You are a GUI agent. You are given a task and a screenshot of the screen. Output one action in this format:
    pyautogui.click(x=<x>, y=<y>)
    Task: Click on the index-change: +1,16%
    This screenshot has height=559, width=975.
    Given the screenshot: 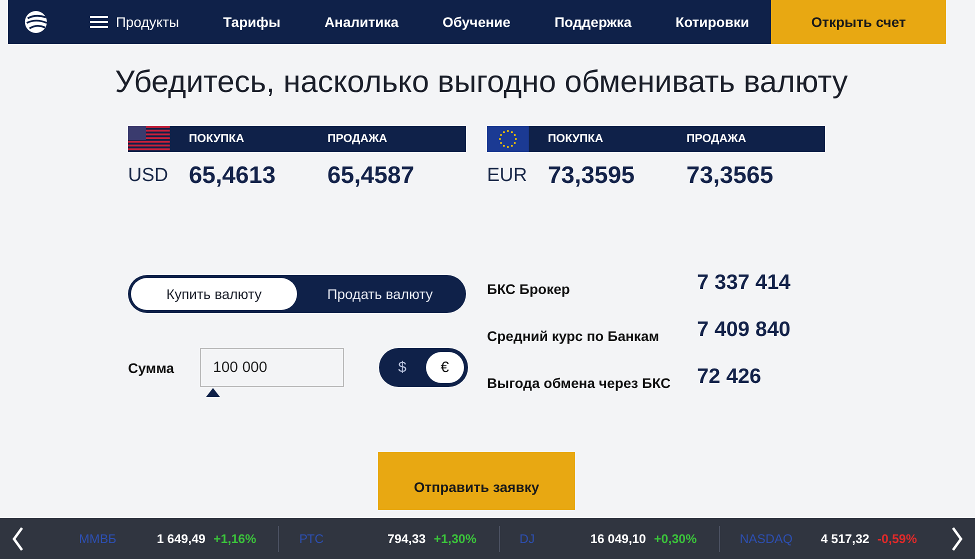 What is the action you would take?
    pyautogui.click(x=235, y=539)
    